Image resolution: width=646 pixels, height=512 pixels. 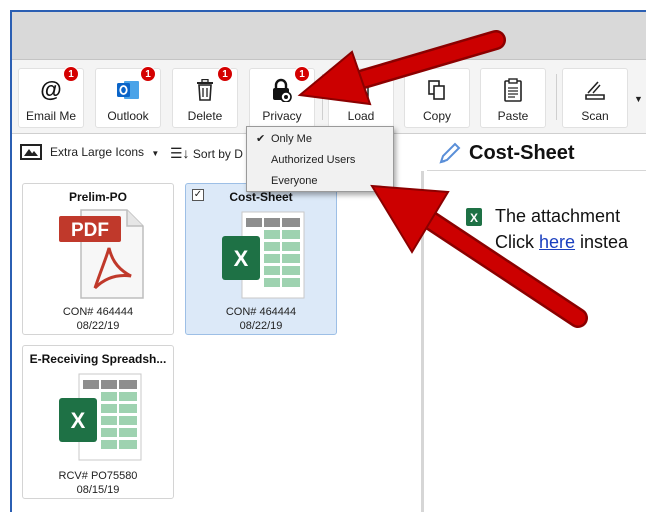 I want to click on preview-header: Cost-Sheet, so click(x=536, y=153).